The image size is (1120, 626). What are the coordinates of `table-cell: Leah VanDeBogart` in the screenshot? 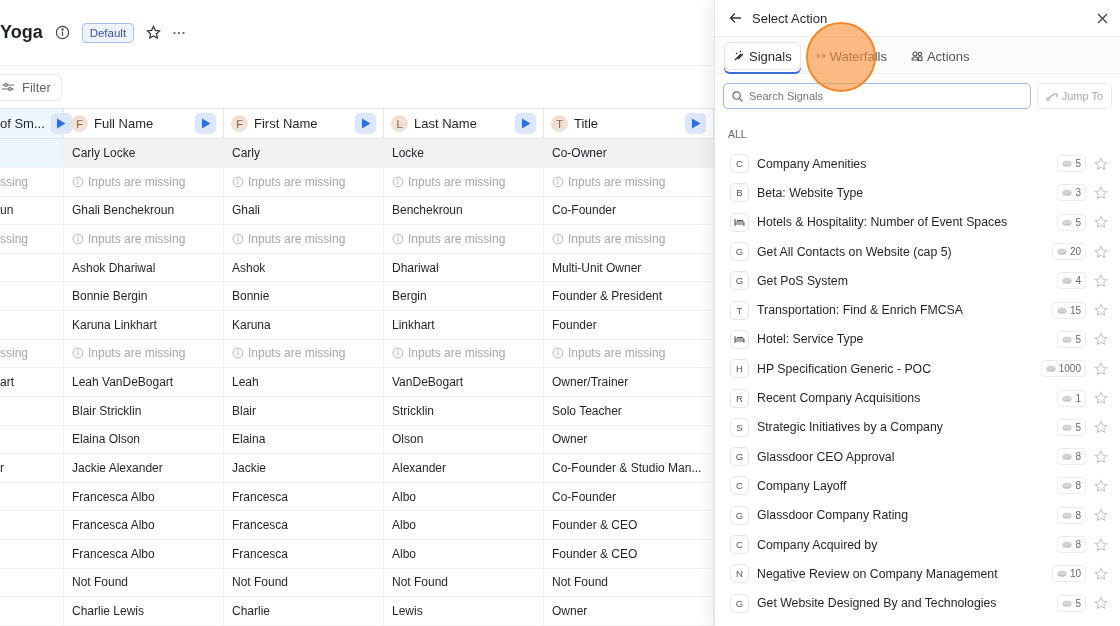 It's located at (123, 382).